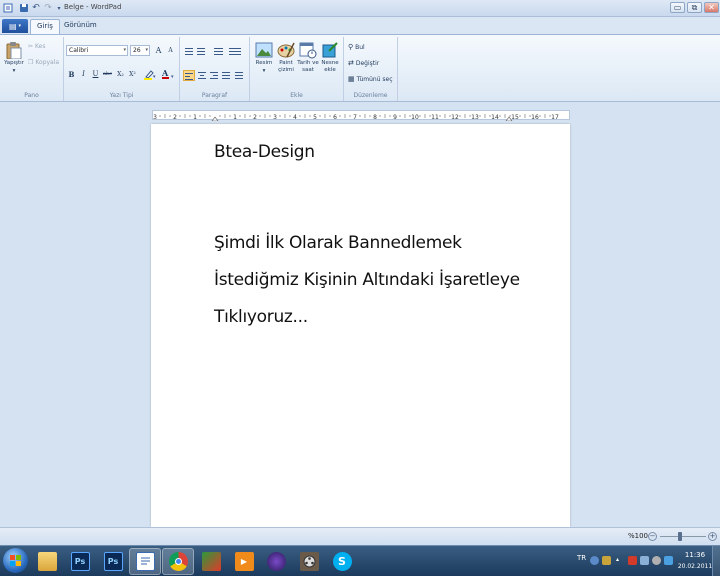 The width and height of the screenshot is (720, 576). Describe the element at coordinates (620, 560) in the screenshot. I see `chevron-up-icon: ▴` at that location.